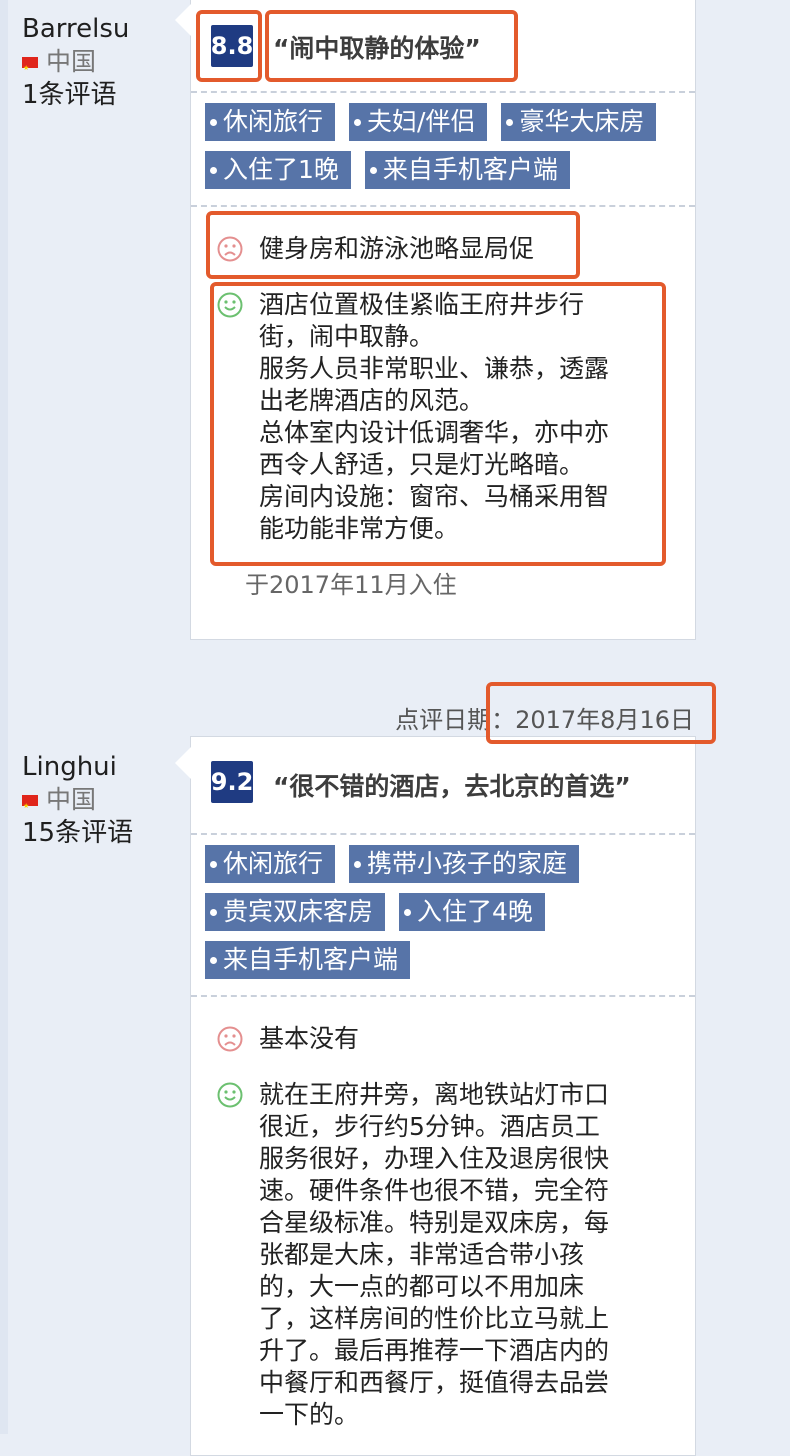 This screenshot has height=1456, width=790. I want to click on review-date: 点评日期：2017年8月16日, so click(544, 717).